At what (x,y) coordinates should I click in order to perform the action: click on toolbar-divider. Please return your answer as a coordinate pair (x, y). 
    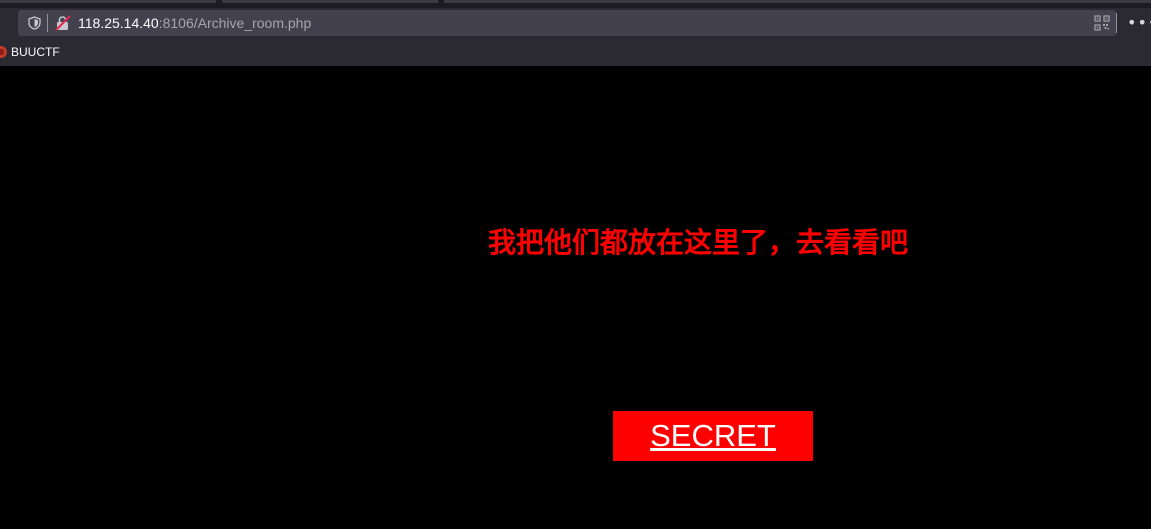
    Looking at the image, I should click on (1116, 23).